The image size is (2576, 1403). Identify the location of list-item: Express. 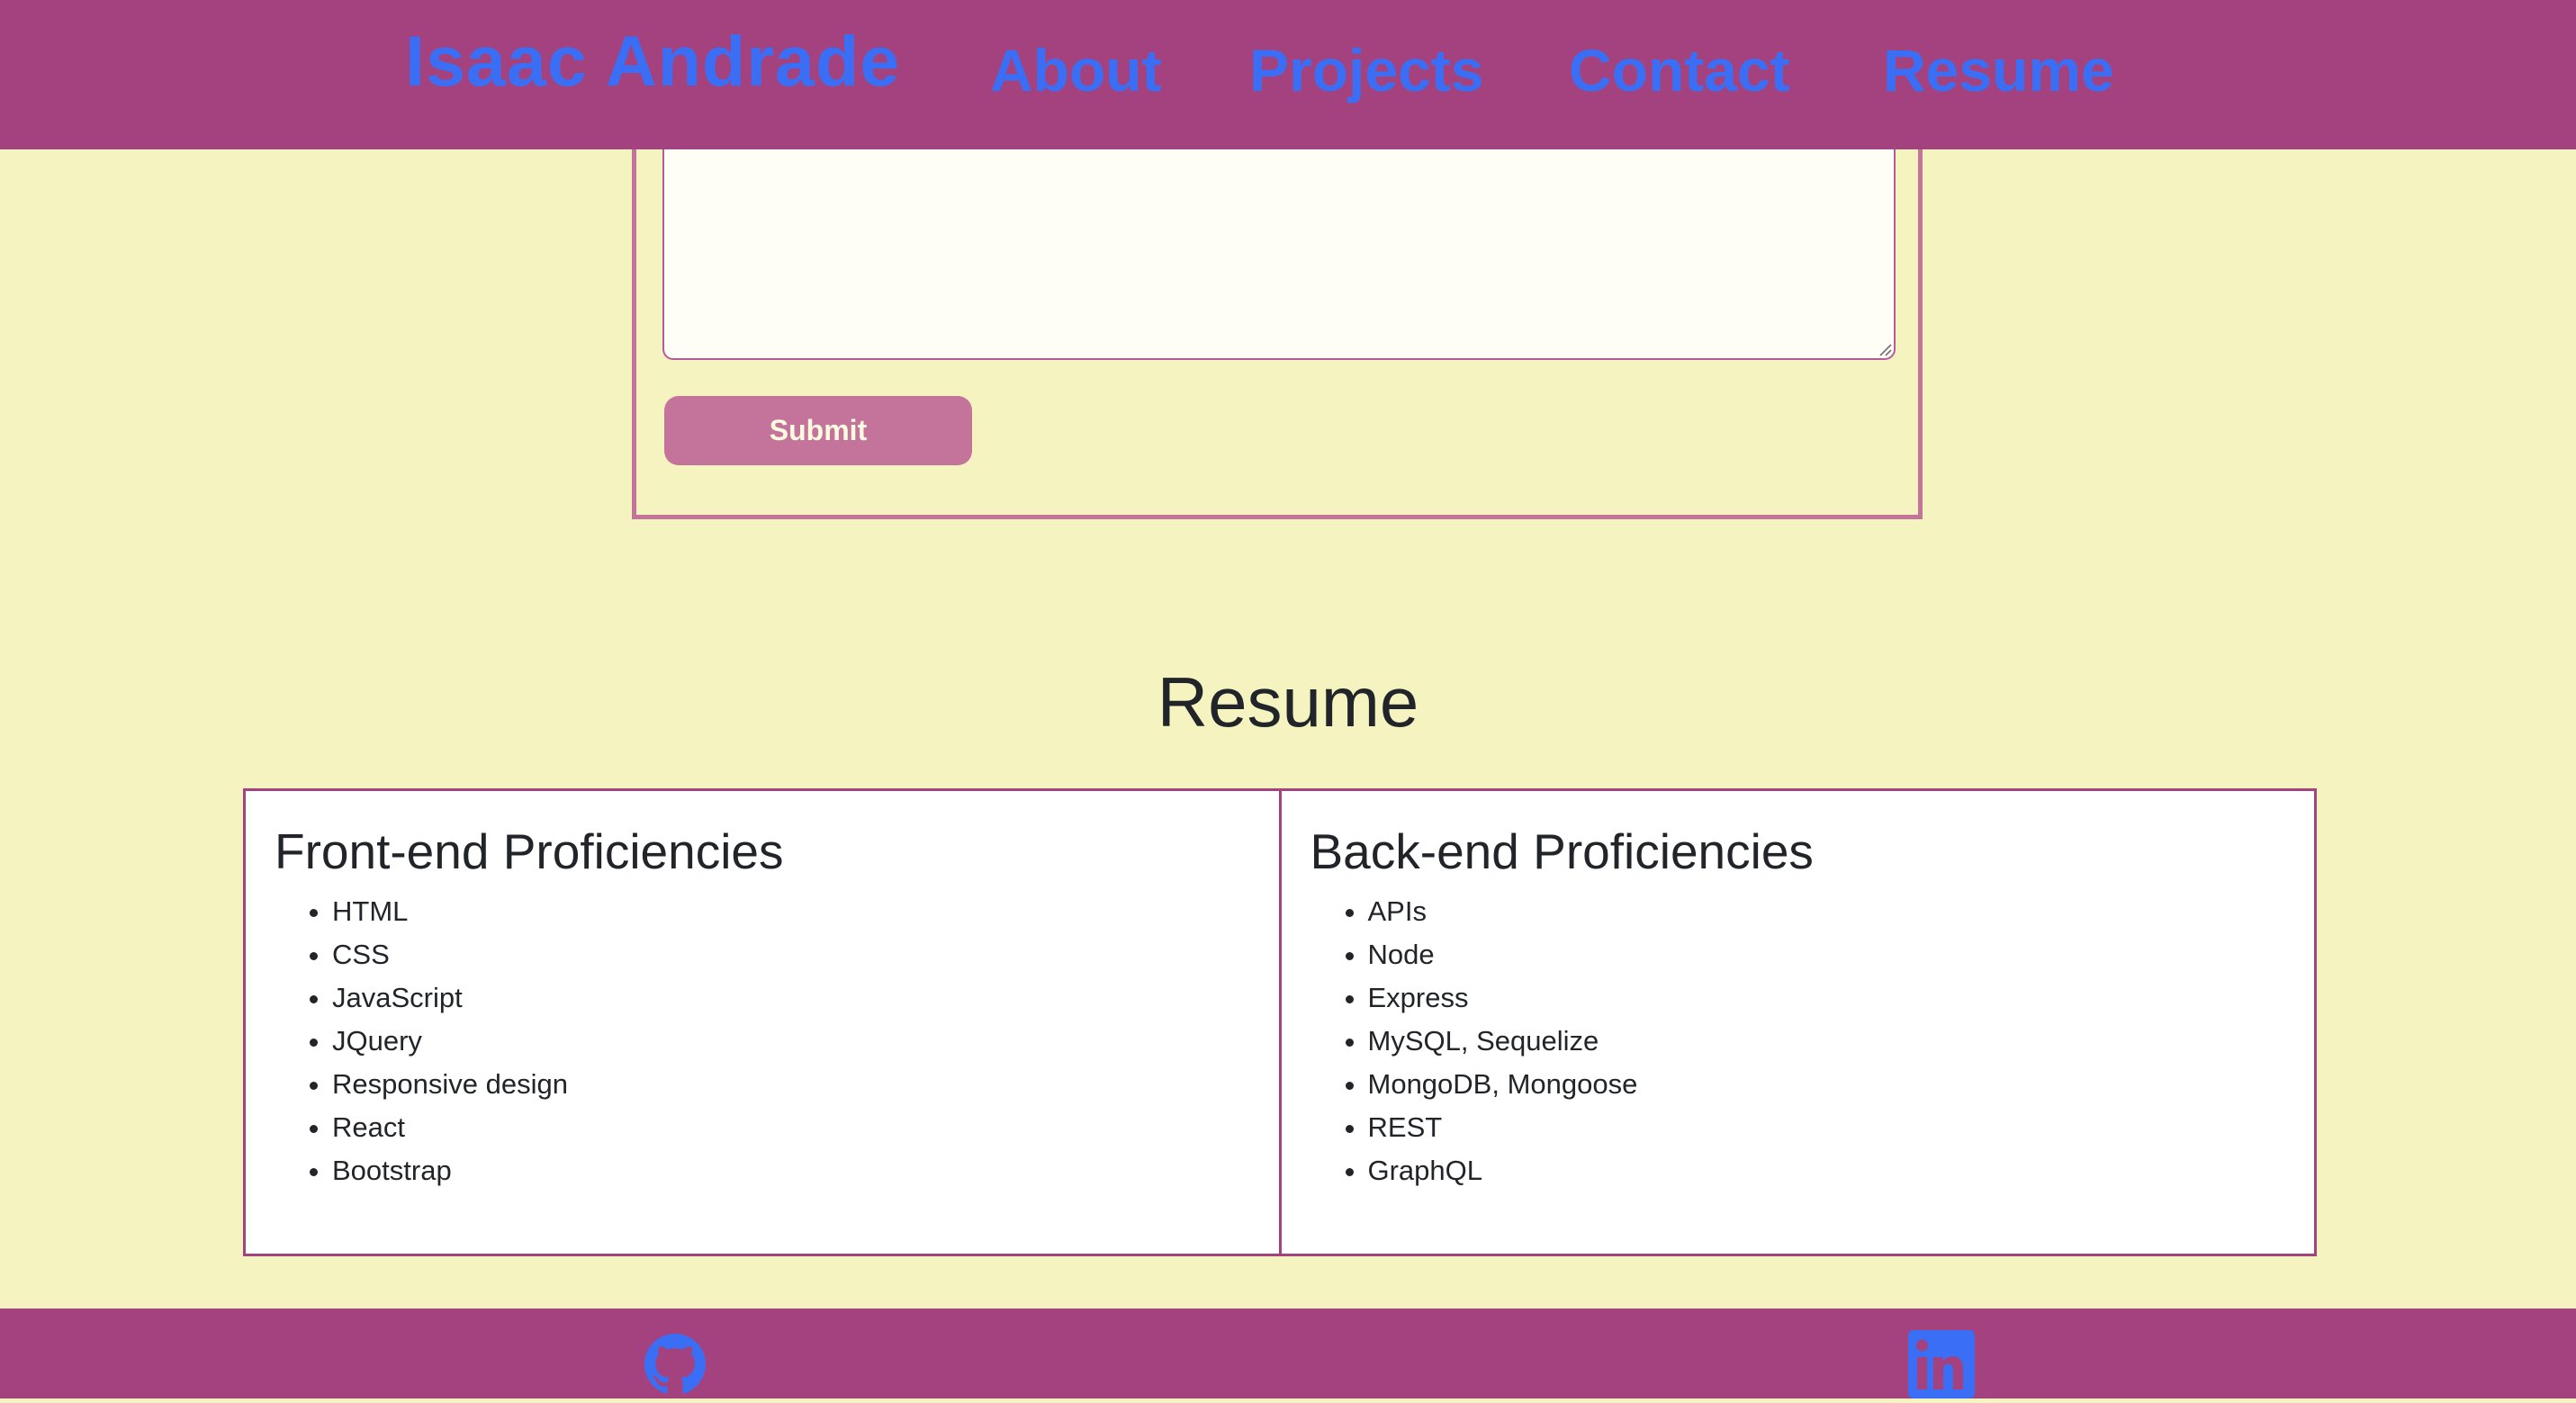
(1827, 998).